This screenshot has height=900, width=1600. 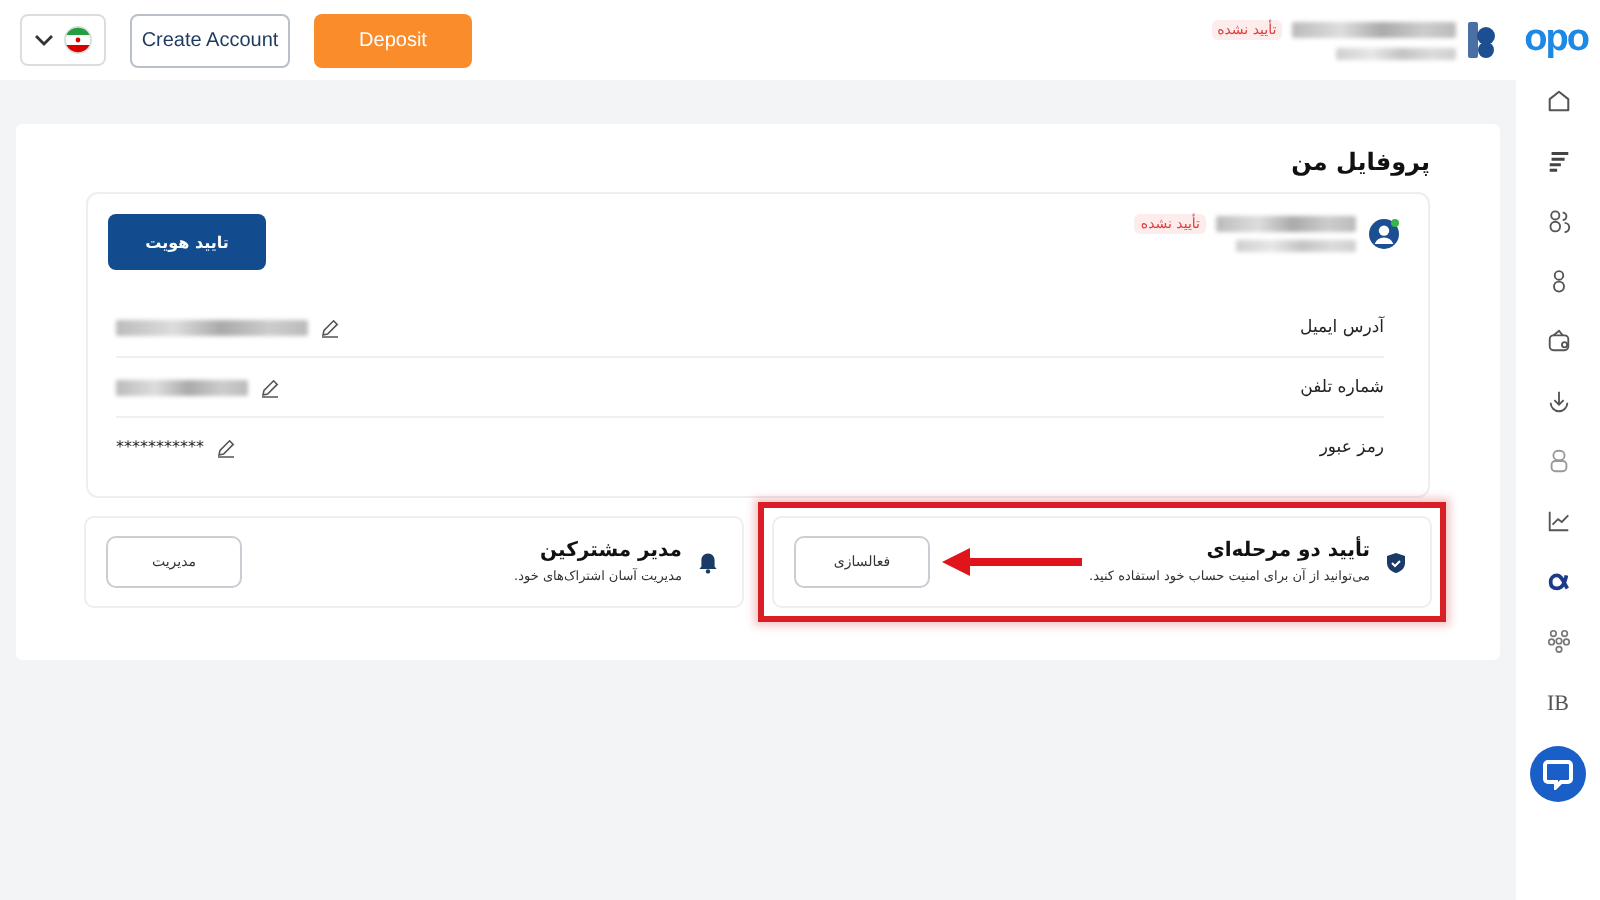 What do you see at coordinates (160, 447) in the screenshot?
I see `field-value: ***********` at bounding box center [160, 447].